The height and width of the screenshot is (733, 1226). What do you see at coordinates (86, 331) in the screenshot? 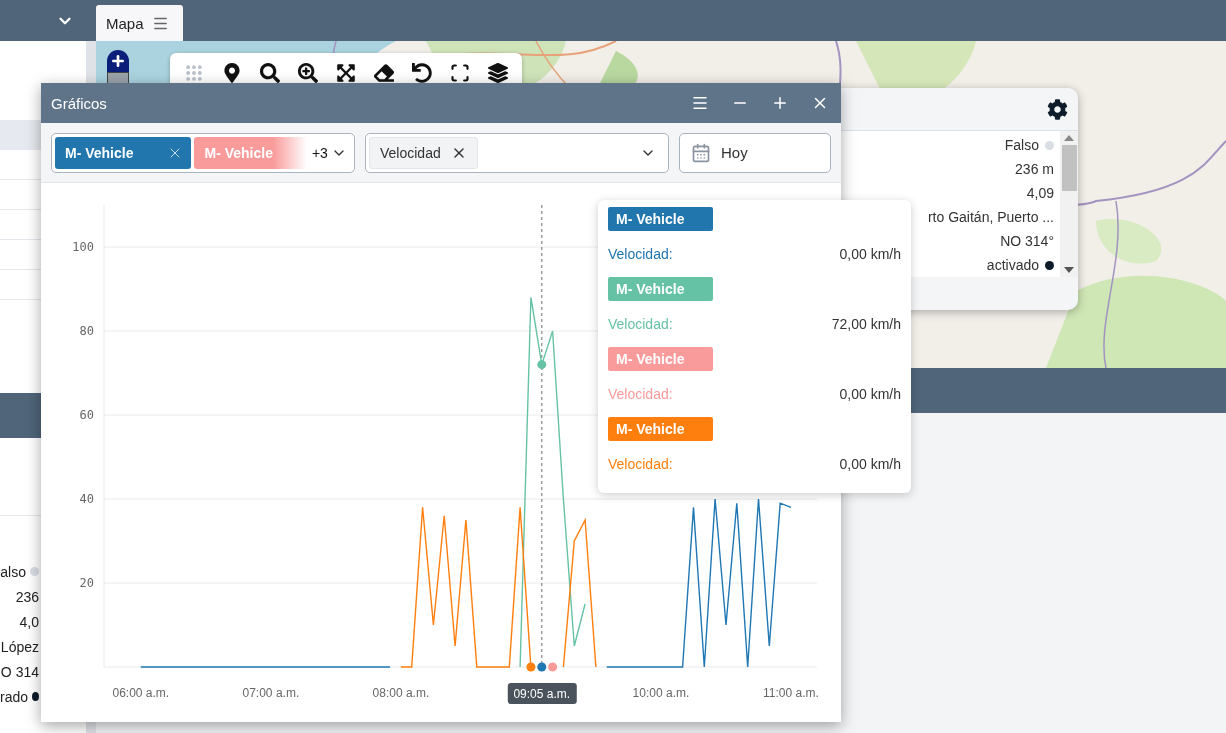
I see `axis-label: 80` at bounding box center [86, 331].